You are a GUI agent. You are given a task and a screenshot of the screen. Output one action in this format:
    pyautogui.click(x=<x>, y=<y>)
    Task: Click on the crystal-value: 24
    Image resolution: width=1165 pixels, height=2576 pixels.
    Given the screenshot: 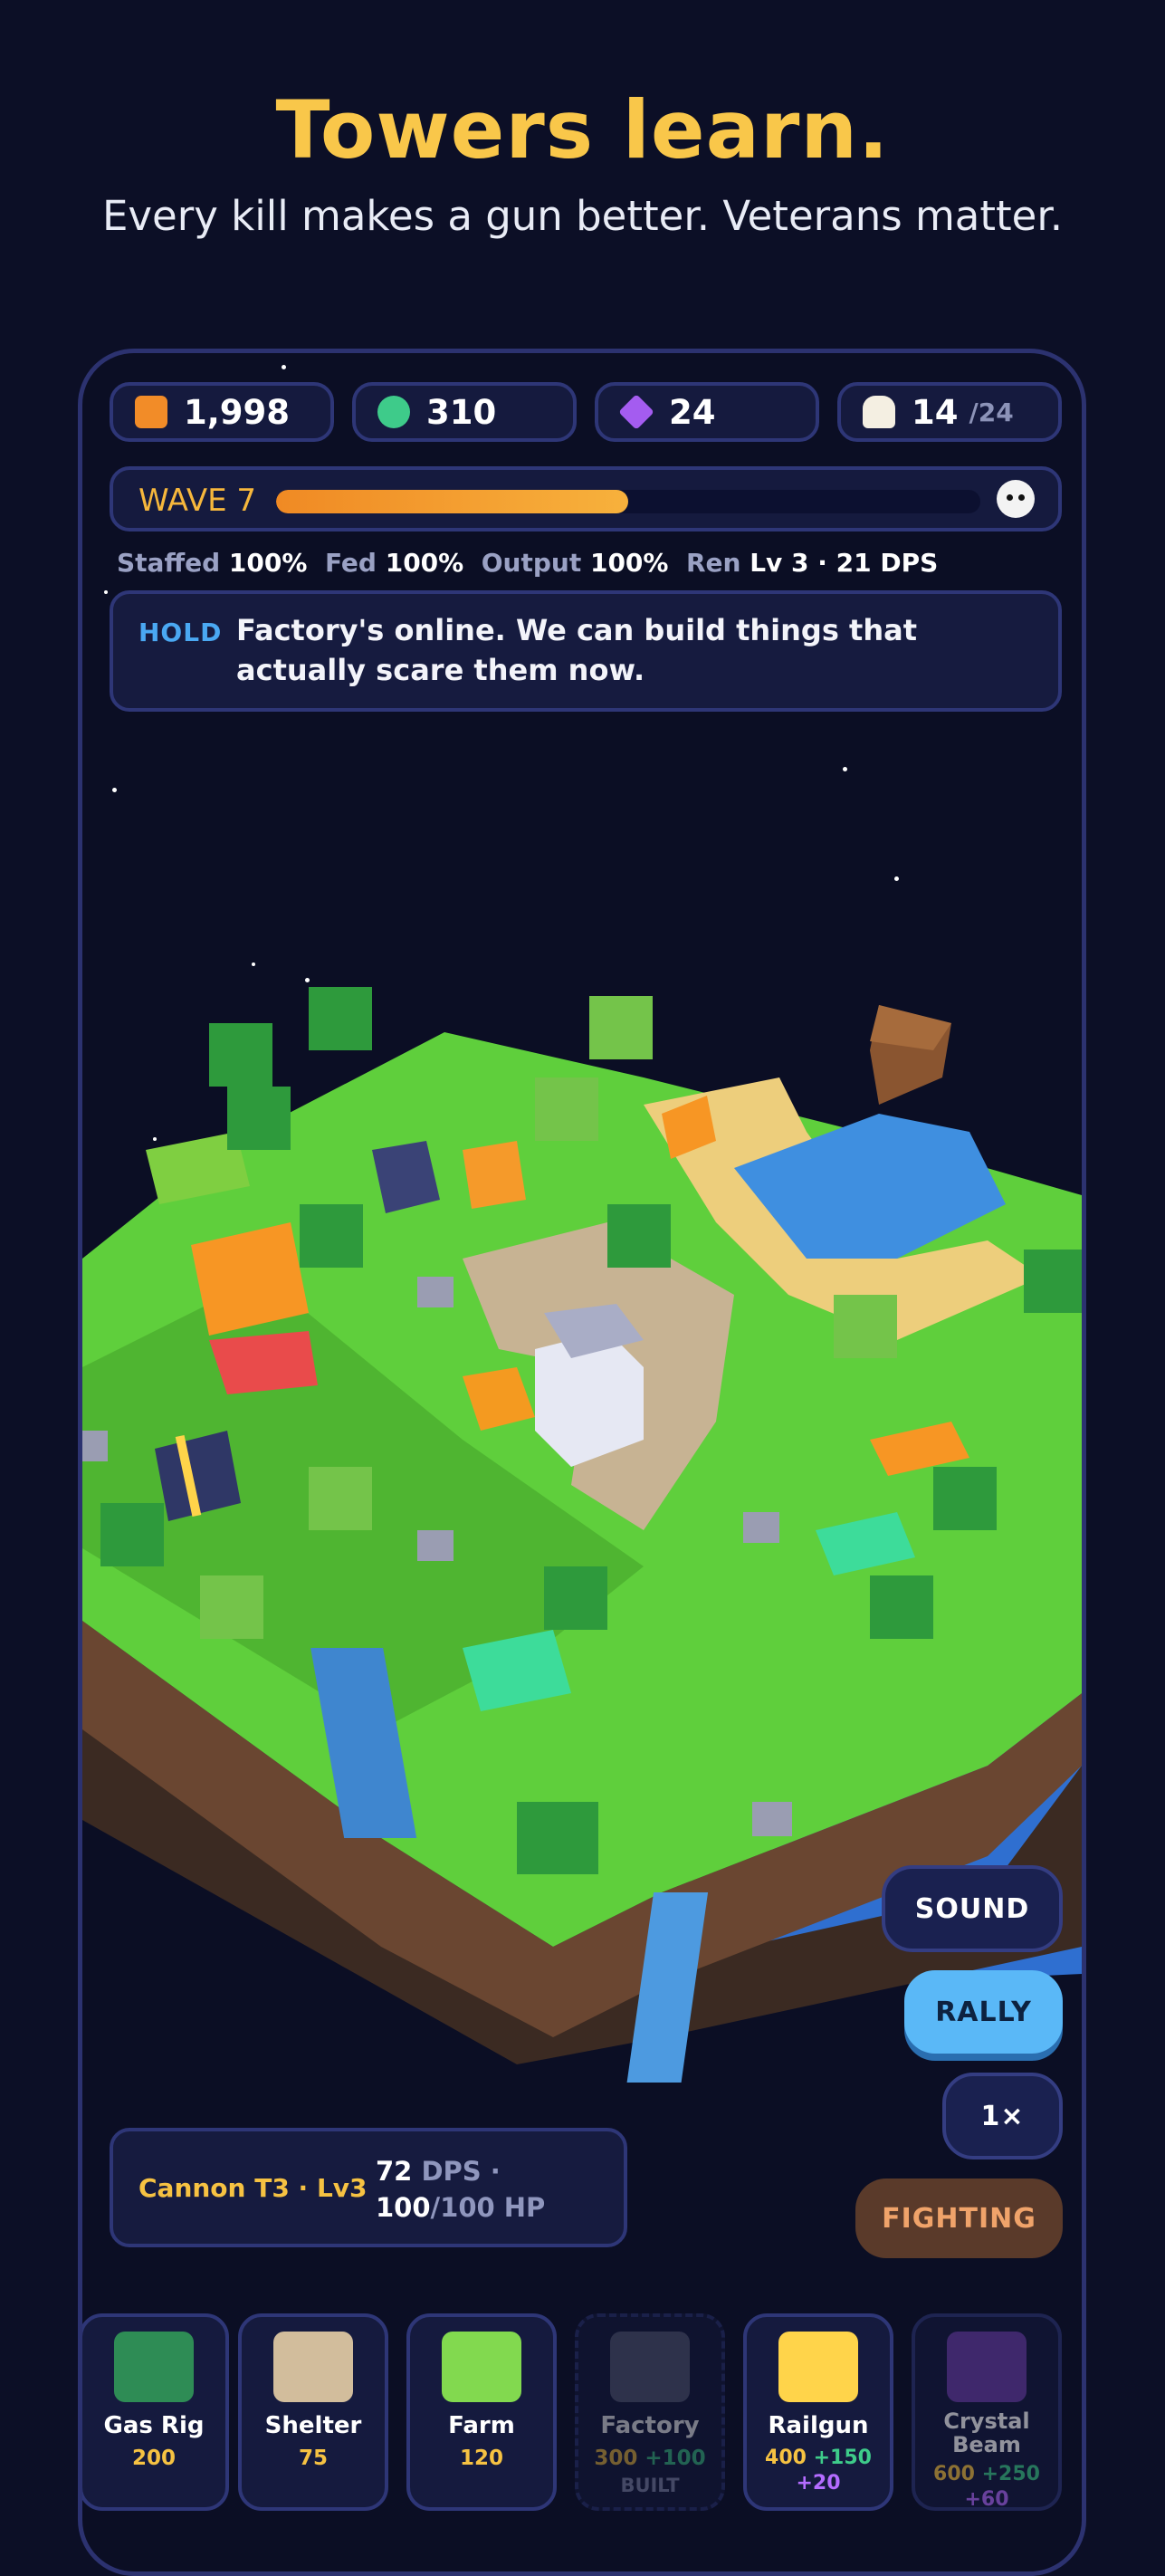 What is the action you would take?
    pyautogui.click(x=692, y=412)
    